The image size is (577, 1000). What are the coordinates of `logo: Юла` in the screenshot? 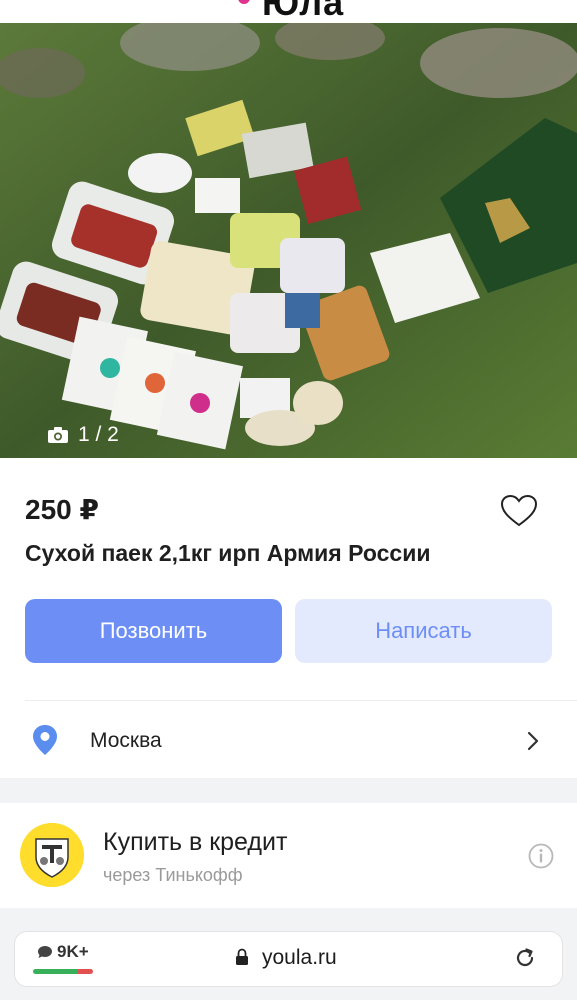 It's located at (303, 11).